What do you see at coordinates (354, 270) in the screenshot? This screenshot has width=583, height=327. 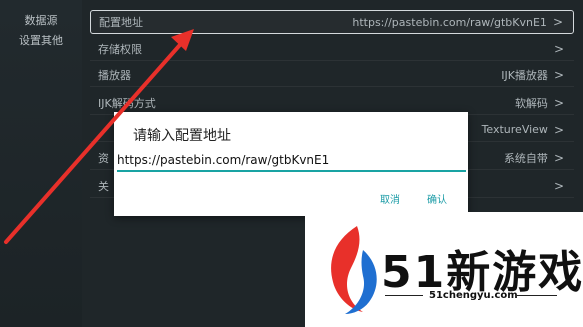 I see `logo-mark-icon` at bounding box center [354, 270].